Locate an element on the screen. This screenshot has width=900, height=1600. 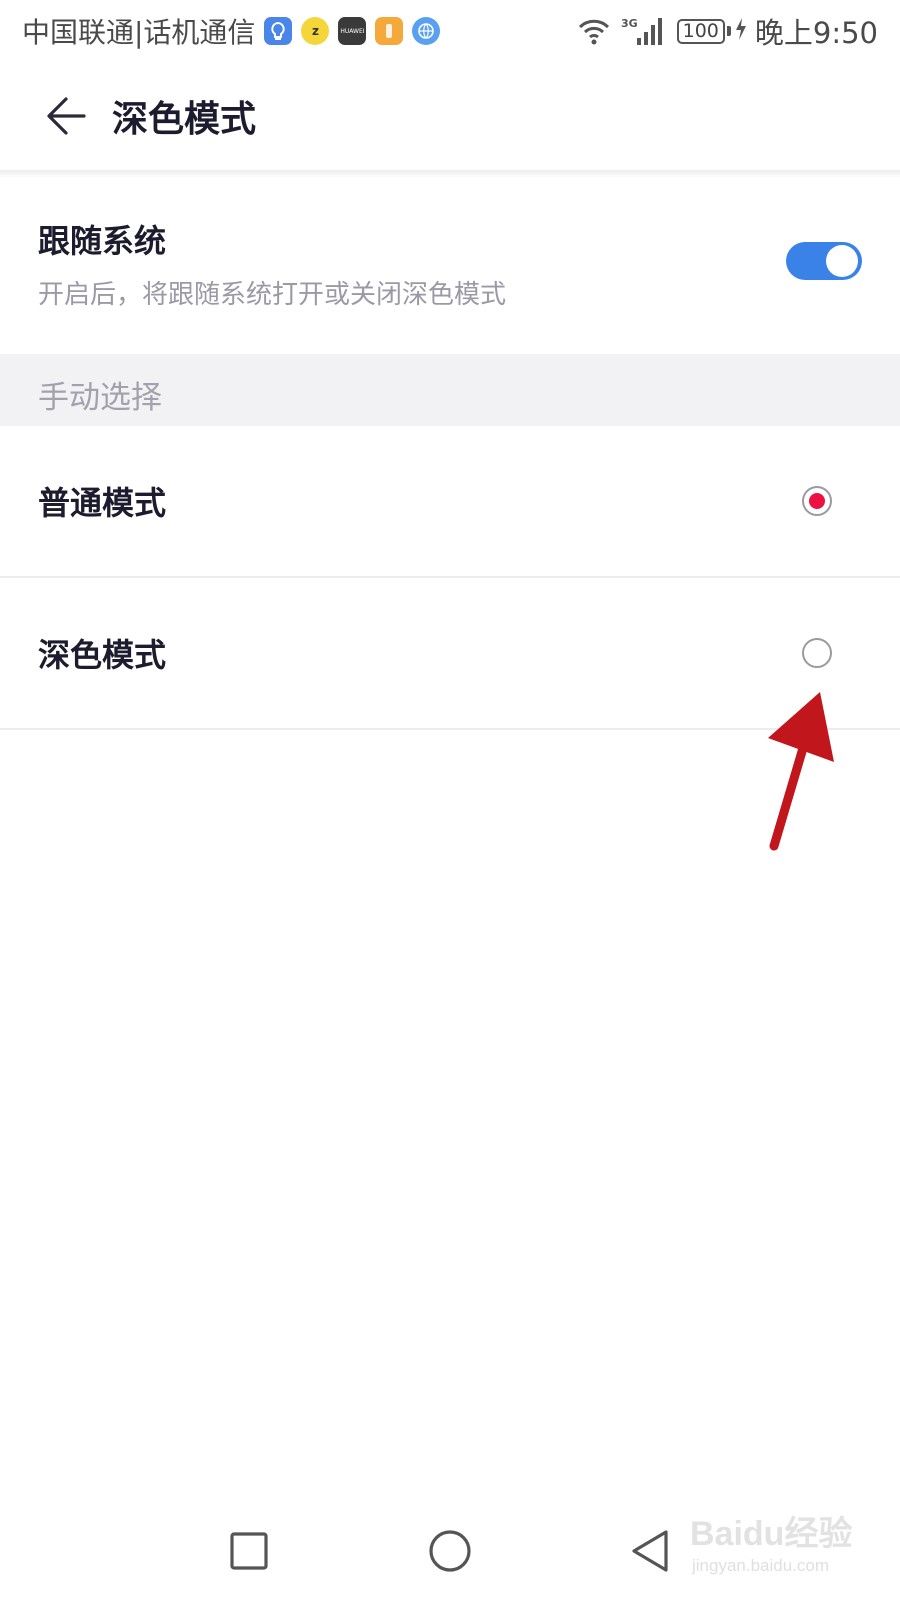
status-left: 中国联通|话机通信 z HUAWEI is located at coordinates (231, 31).